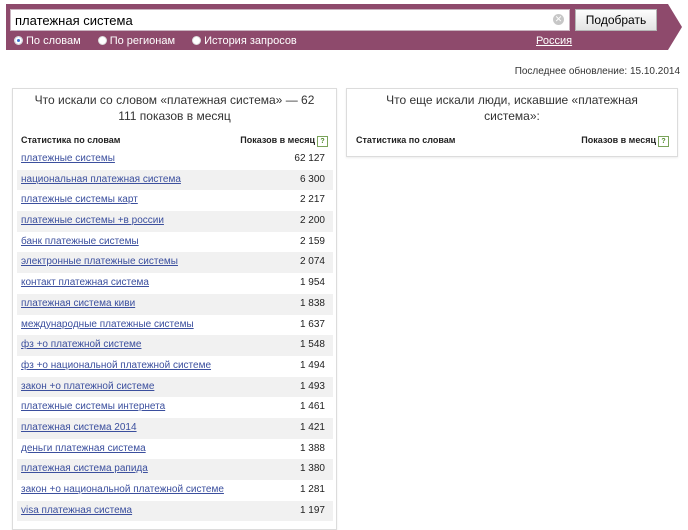  I want to click on shows-count: 1 388, so click(312, 448).